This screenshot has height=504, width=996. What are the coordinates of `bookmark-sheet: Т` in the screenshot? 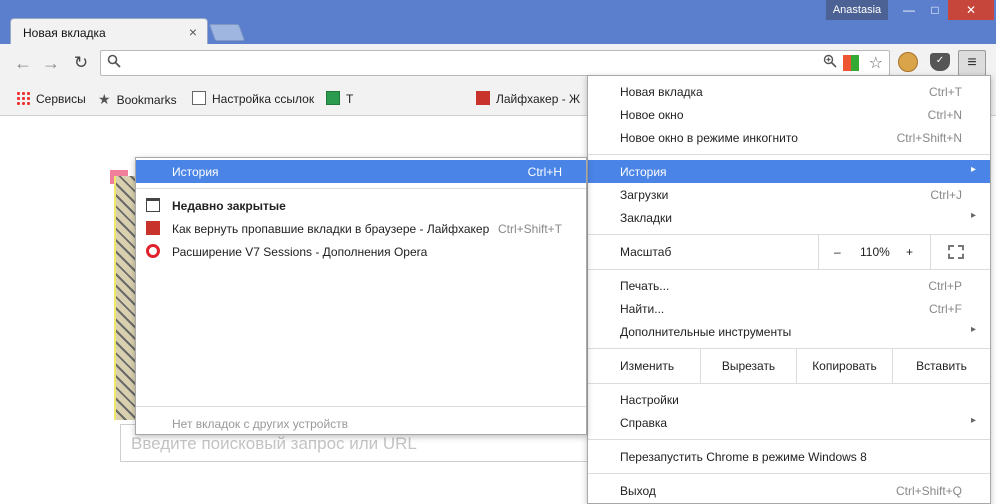 It's located at (339, 98).